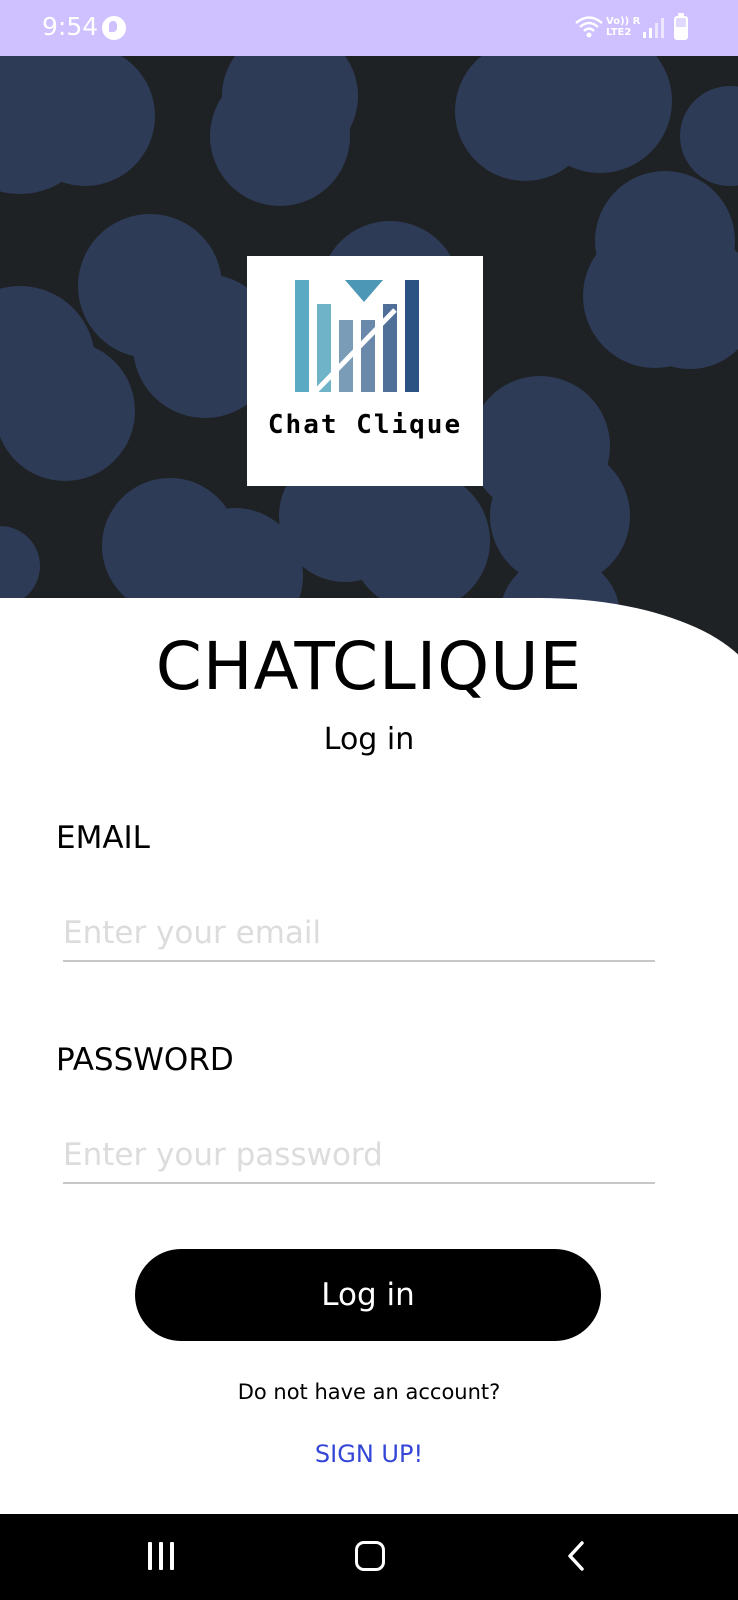 This screenshot has width=738, height=1600. I want to click on network-type-line2: LTE2, so click(619, 32).